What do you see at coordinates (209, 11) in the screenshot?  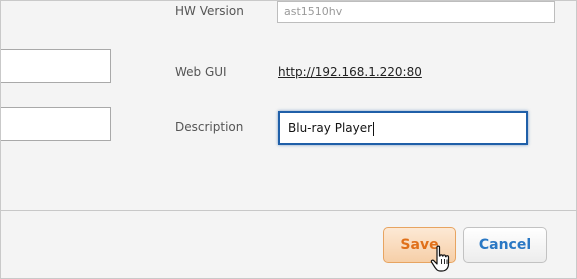 I see `hw-version-label: HW Version` at bounding box center [209, 11].